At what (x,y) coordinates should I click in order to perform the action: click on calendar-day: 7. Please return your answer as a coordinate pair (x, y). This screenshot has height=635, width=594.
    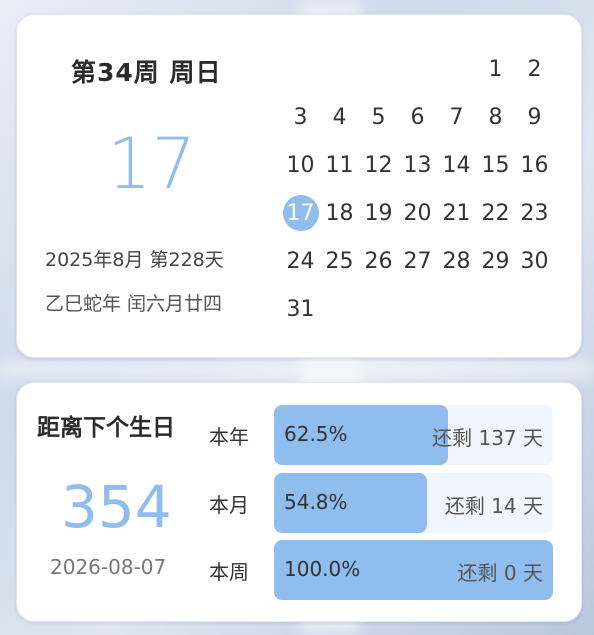
    Looking at the image, I should click on (456, 117).